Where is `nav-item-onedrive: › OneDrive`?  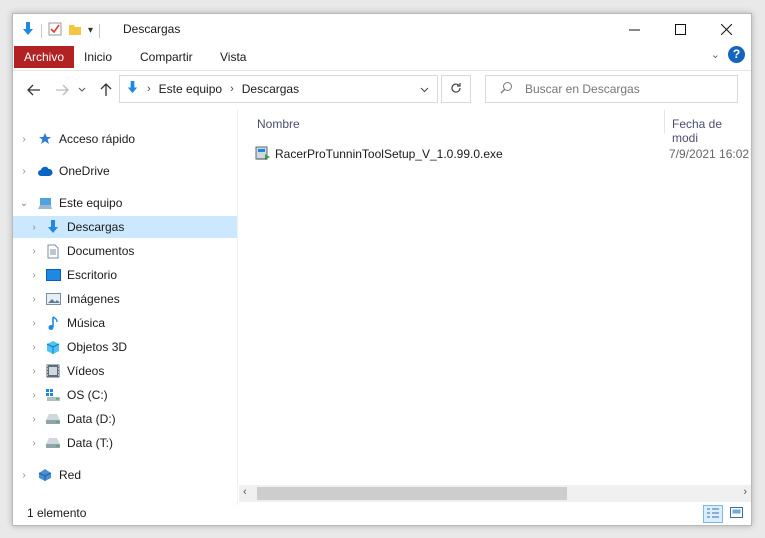 nav-item-onedrive: › OneDrive is located at coordinates (125, 171).